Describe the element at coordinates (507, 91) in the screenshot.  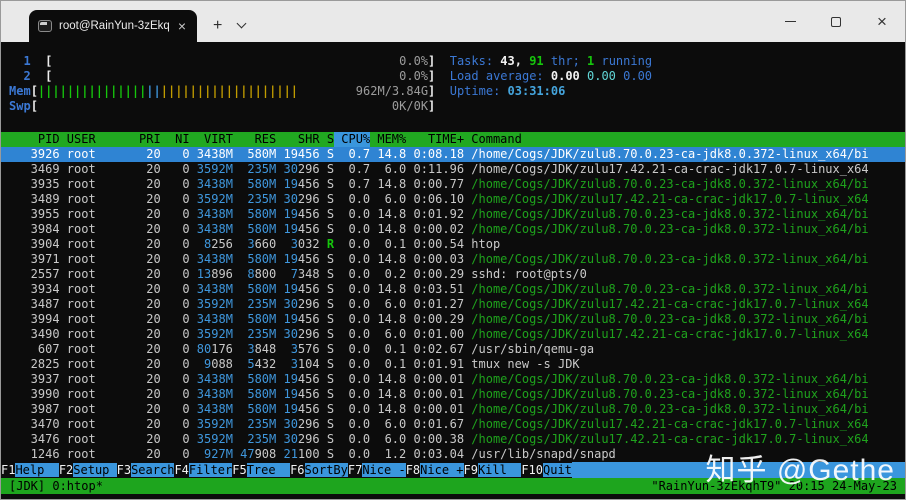
I see `stats-line-2: Uptime: 03:31:06` at that location.